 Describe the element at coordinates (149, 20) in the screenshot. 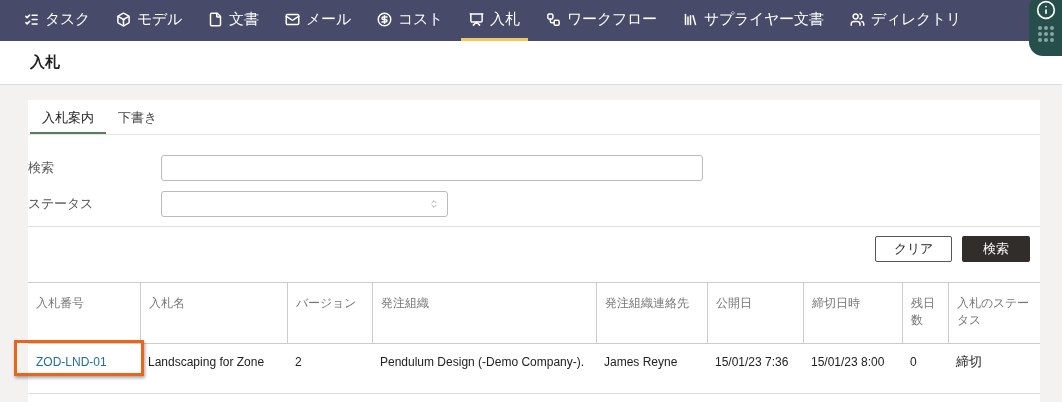

I see `nav-tab: モデル` at that location.